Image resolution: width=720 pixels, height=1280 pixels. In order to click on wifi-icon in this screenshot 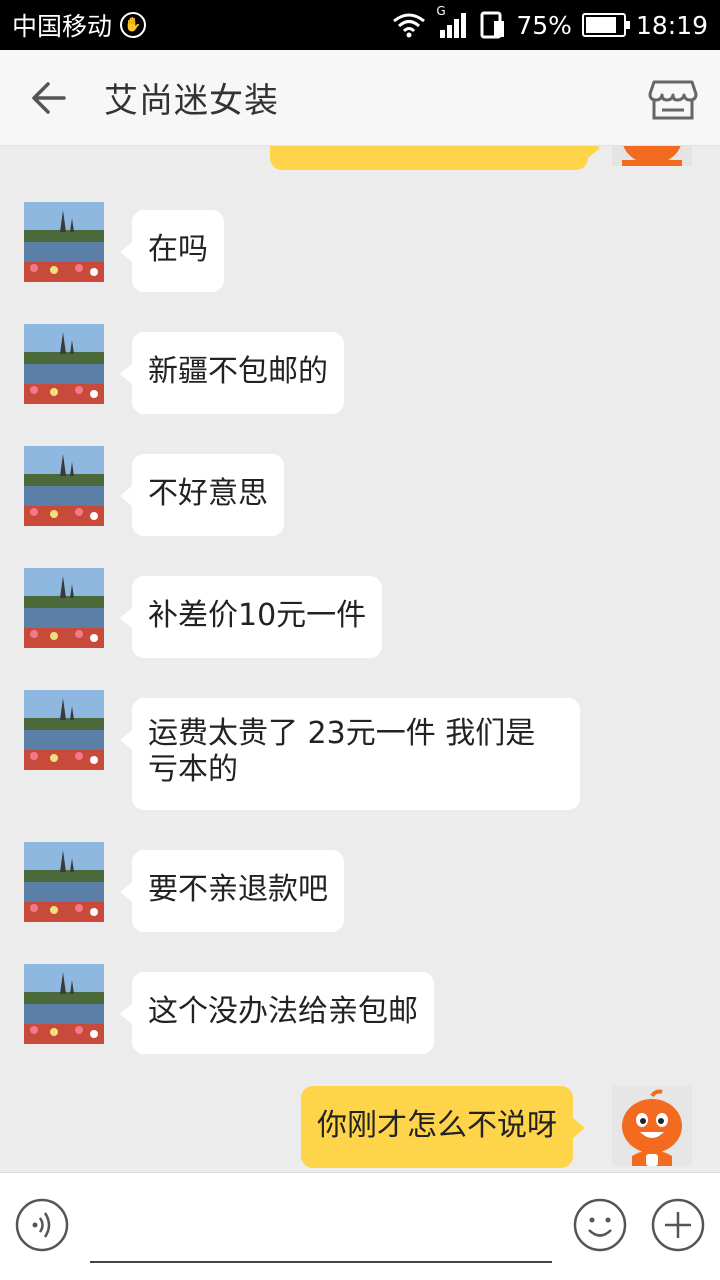, I will do `click(409, 25)`.